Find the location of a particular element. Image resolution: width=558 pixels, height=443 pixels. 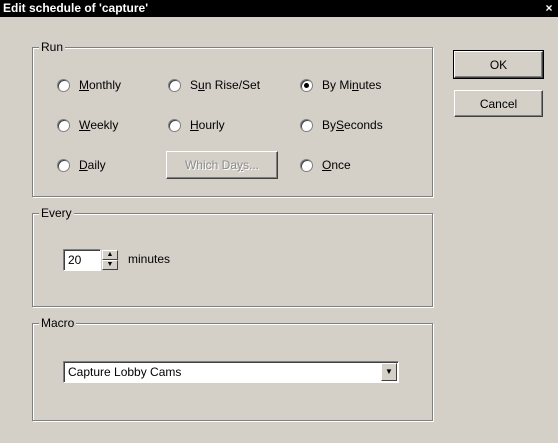

run-group-label: Run is located at coordinates (52, 47).